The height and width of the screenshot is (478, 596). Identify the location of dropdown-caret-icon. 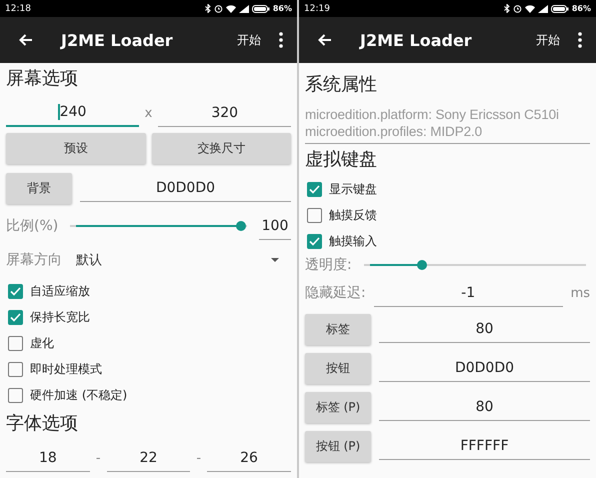
(275, 260).